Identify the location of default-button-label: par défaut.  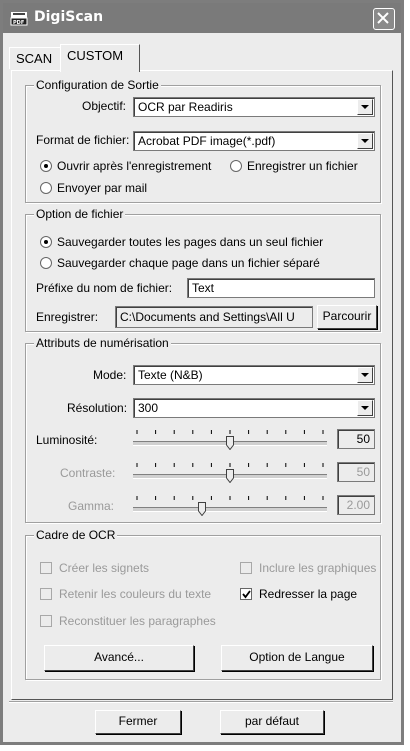
(272, 721).